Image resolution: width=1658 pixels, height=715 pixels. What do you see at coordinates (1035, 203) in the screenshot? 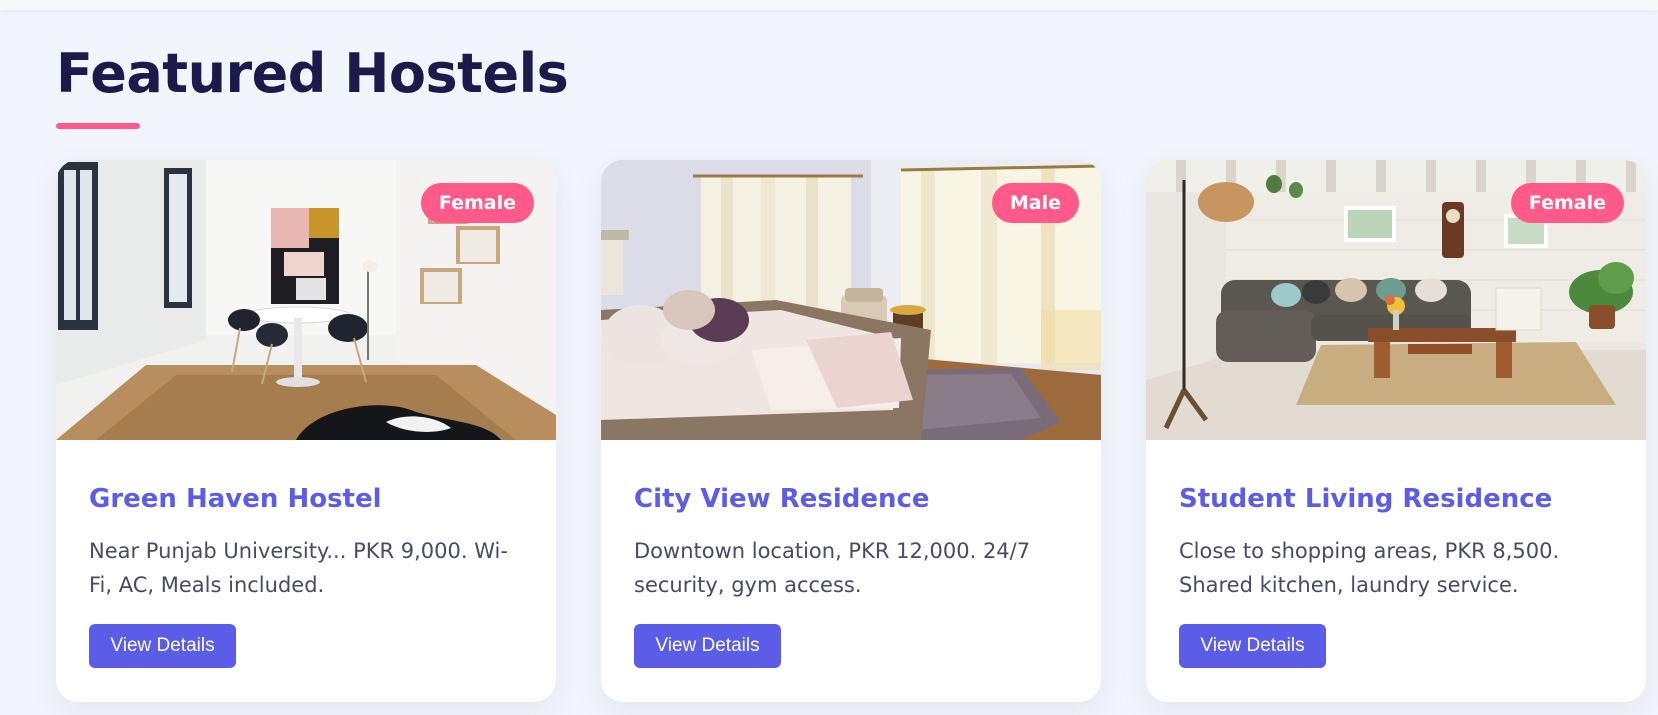
I see `gender-badge: Male` at bounding box center [1035, 203].